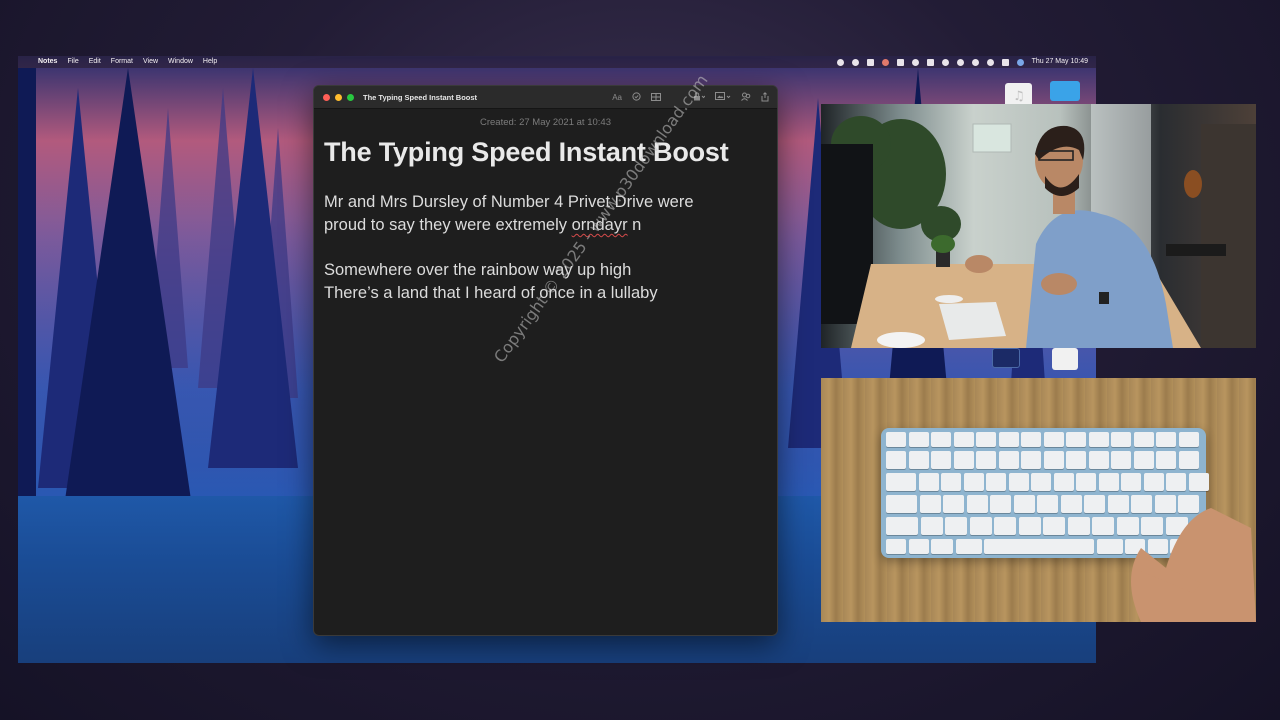  I want to click on menu-clock: Thu 27 May 10:49, so click(1060, 62).